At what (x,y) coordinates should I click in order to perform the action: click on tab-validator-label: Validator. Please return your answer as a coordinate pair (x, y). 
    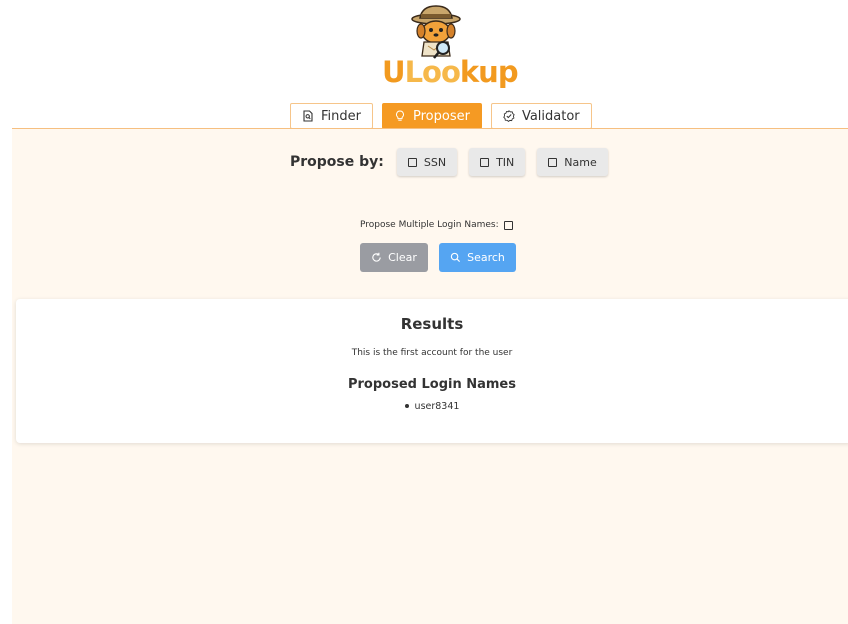
    Looking at the image, I should click on (550, 116).